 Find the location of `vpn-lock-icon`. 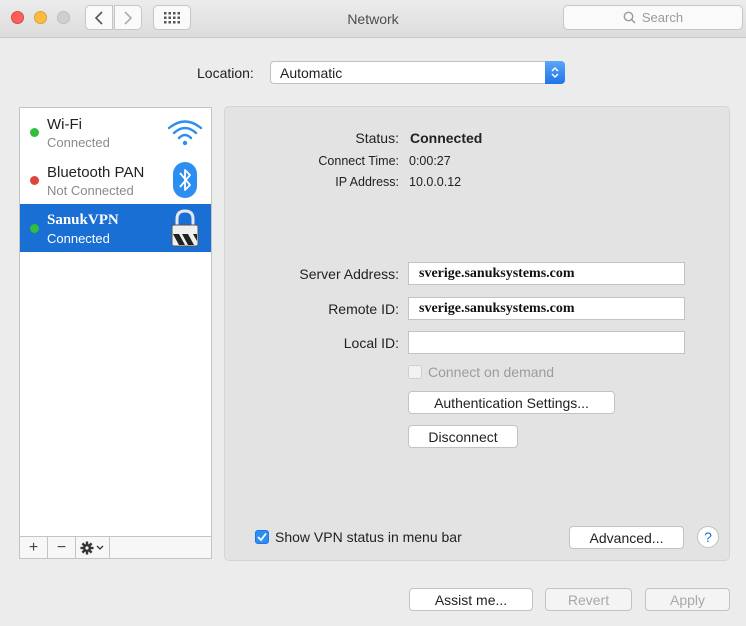

vpn-lock-icon is located at coordinates (185, 228).